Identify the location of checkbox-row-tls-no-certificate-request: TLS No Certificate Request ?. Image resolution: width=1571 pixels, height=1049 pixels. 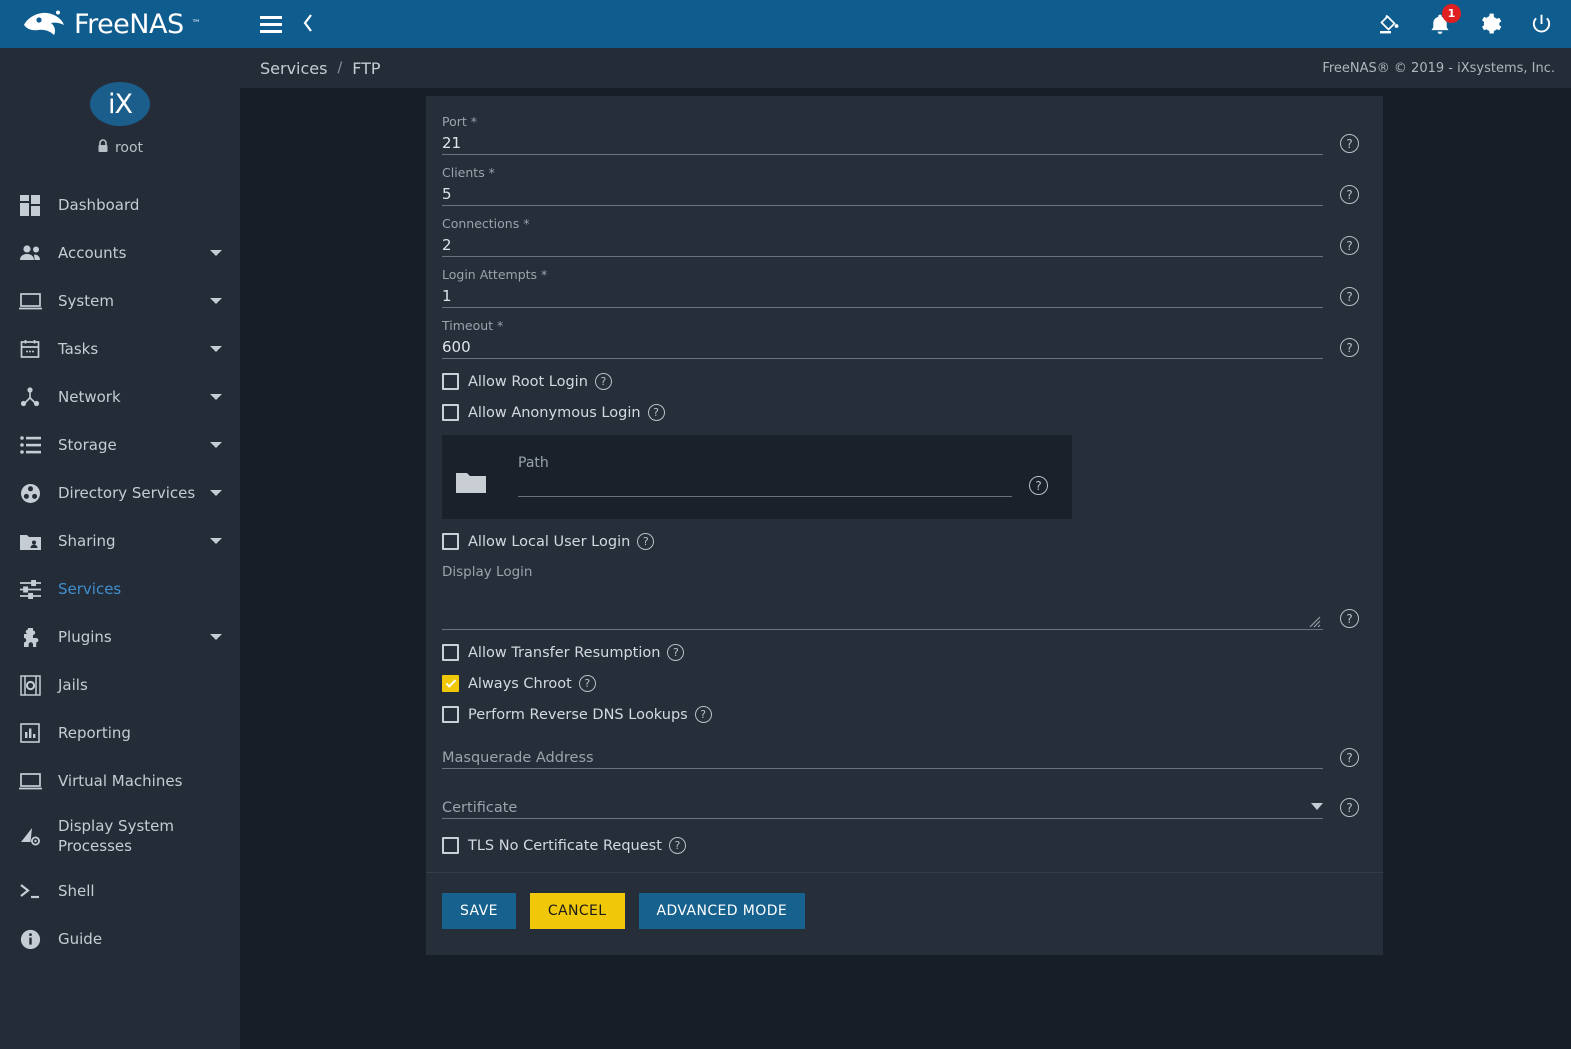
(903, 845).